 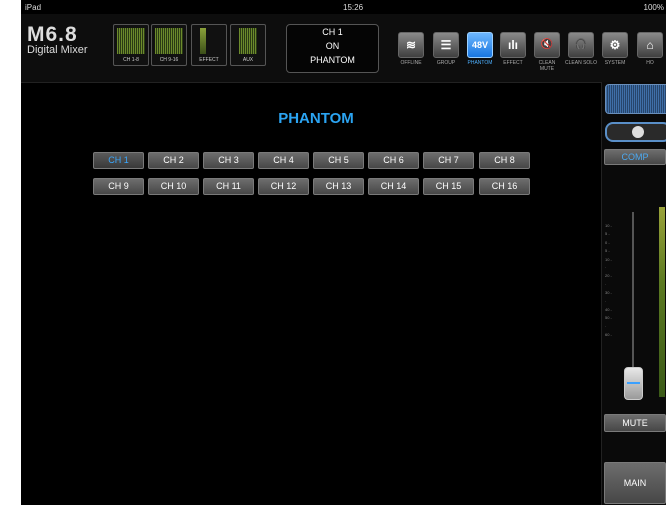 What do you see at coordinates (118, 186) in the screenshot?
I see `channel-button-9: CH 9` at bounding box center [118, 186].